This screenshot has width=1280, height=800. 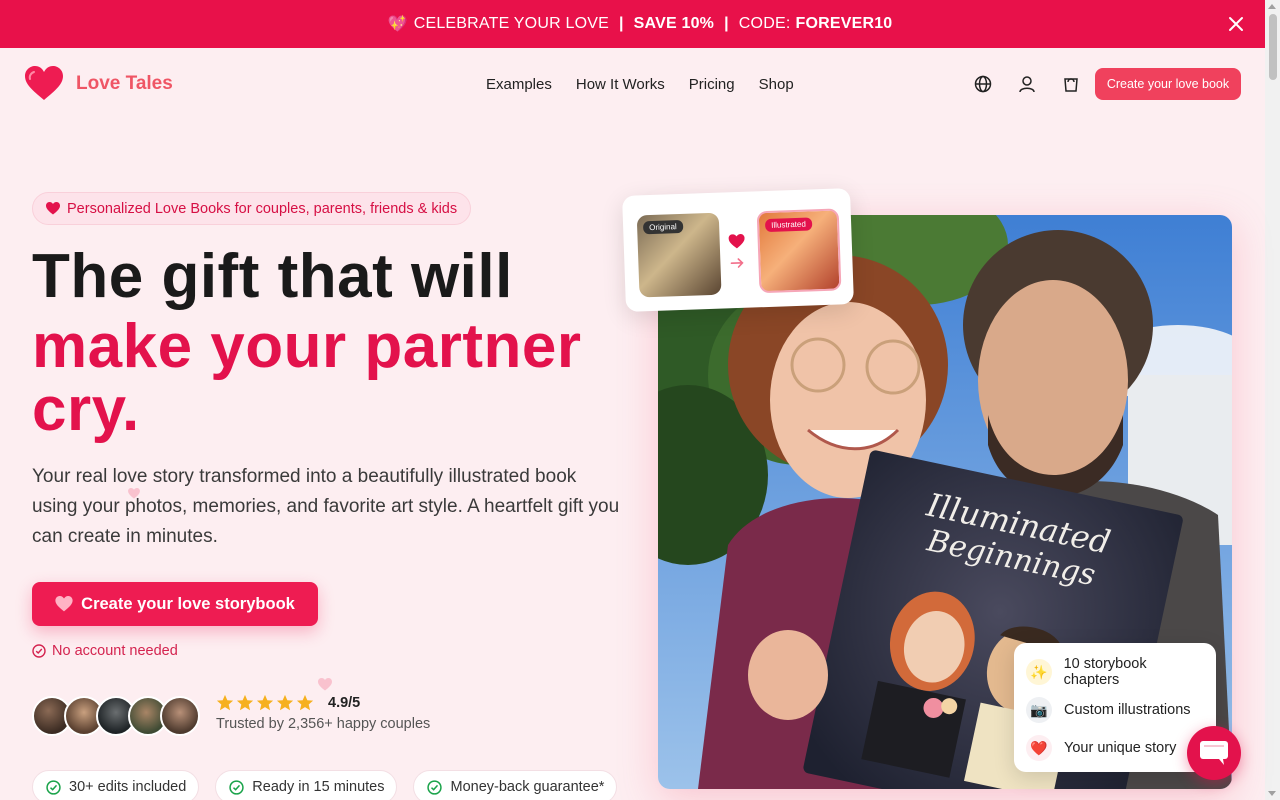 I want to click on heart-emoji-icon: ❤️, so click(x=1039, y=748).